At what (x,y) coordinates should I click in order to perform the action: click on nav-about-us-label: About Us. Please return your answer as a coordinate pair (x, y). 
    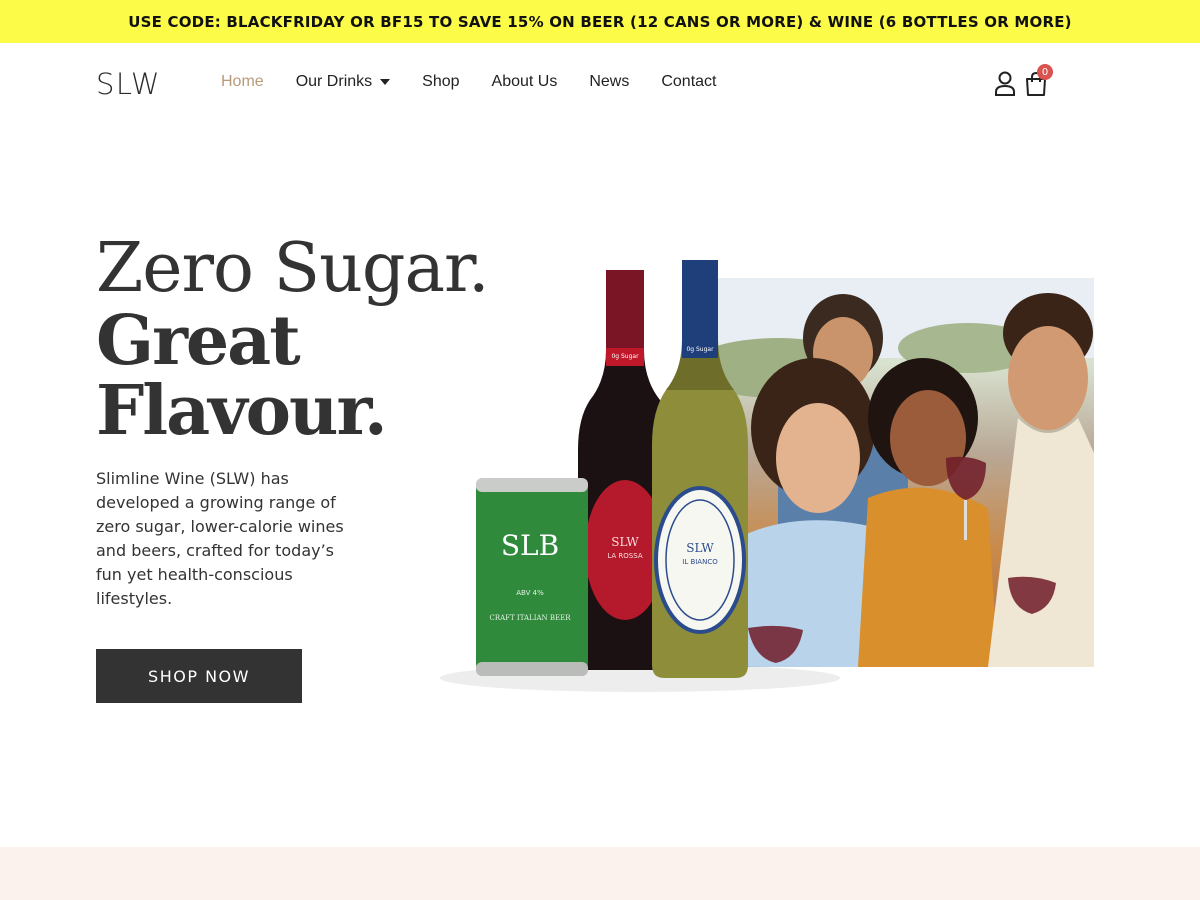
    Looking at the image, I should click on (524, 81).